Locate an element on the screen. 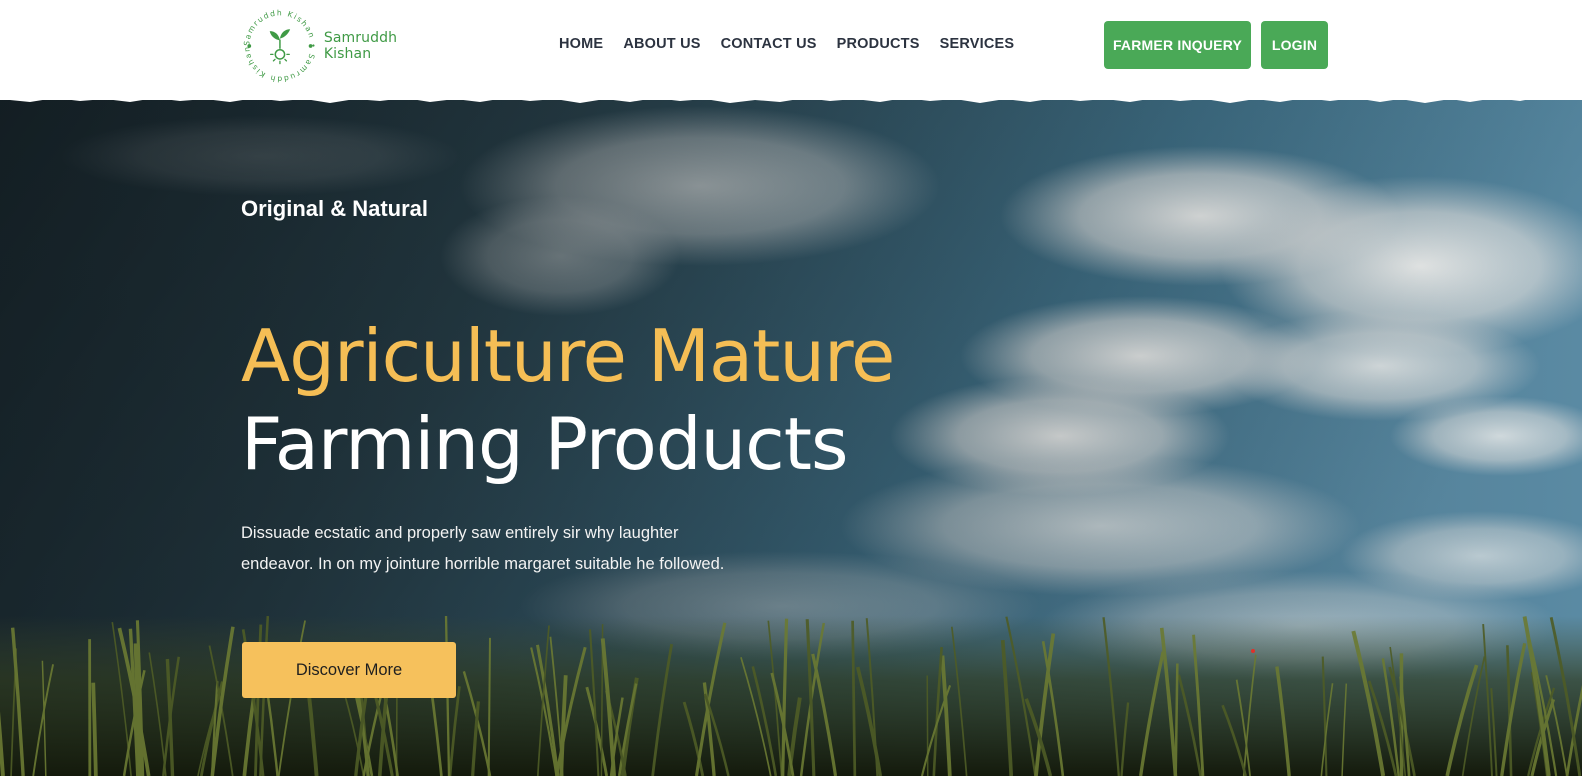 The image size is (1582, 776). sprout-logo-icon: Samruddh Kishan • Samruddh Kishan • is located at coordinates (279, 43).